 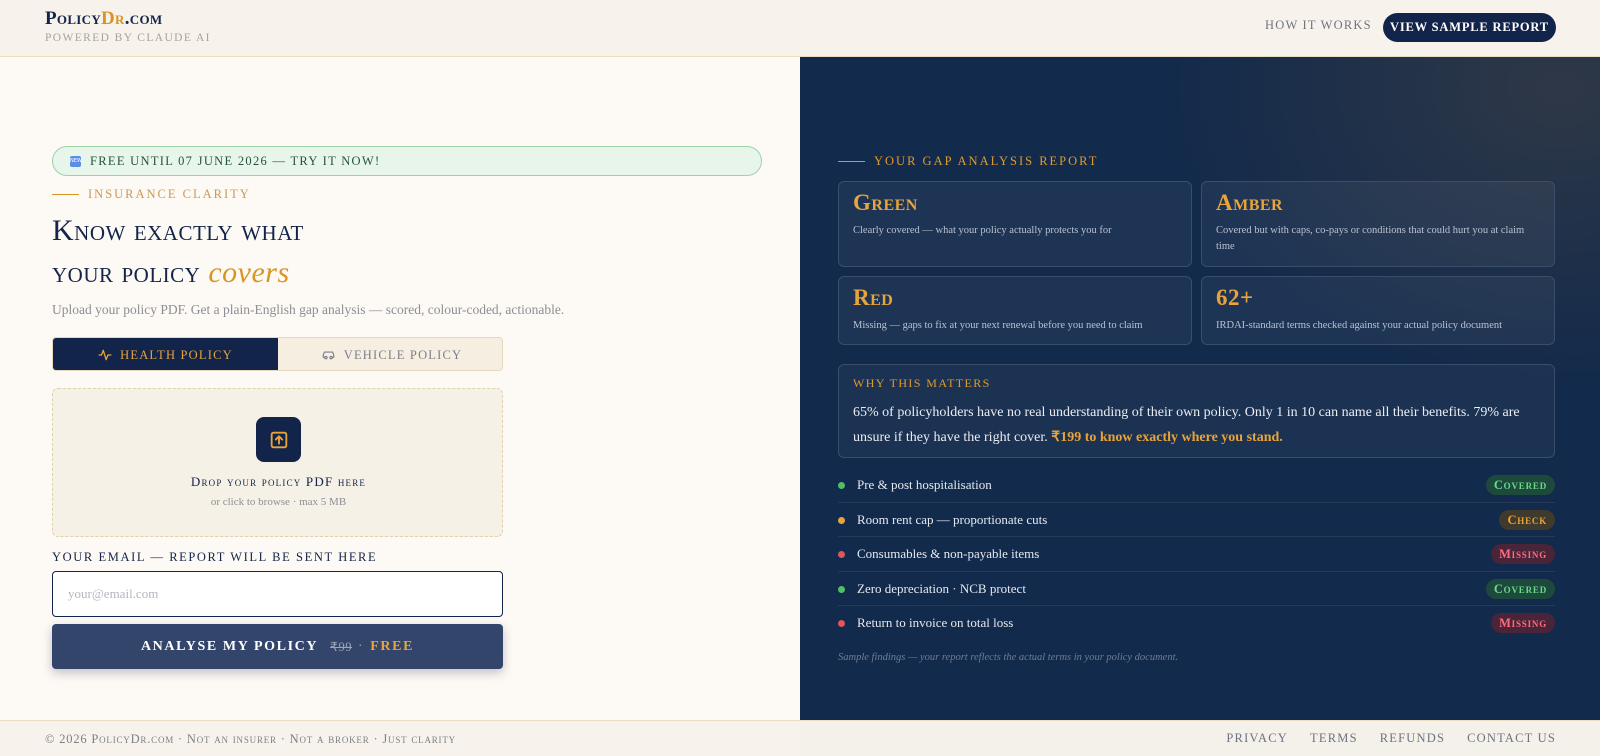 What do you see at coordinates (328, 355) in the screenshot?
I see `car-icon` at bounding box center [328, 355].